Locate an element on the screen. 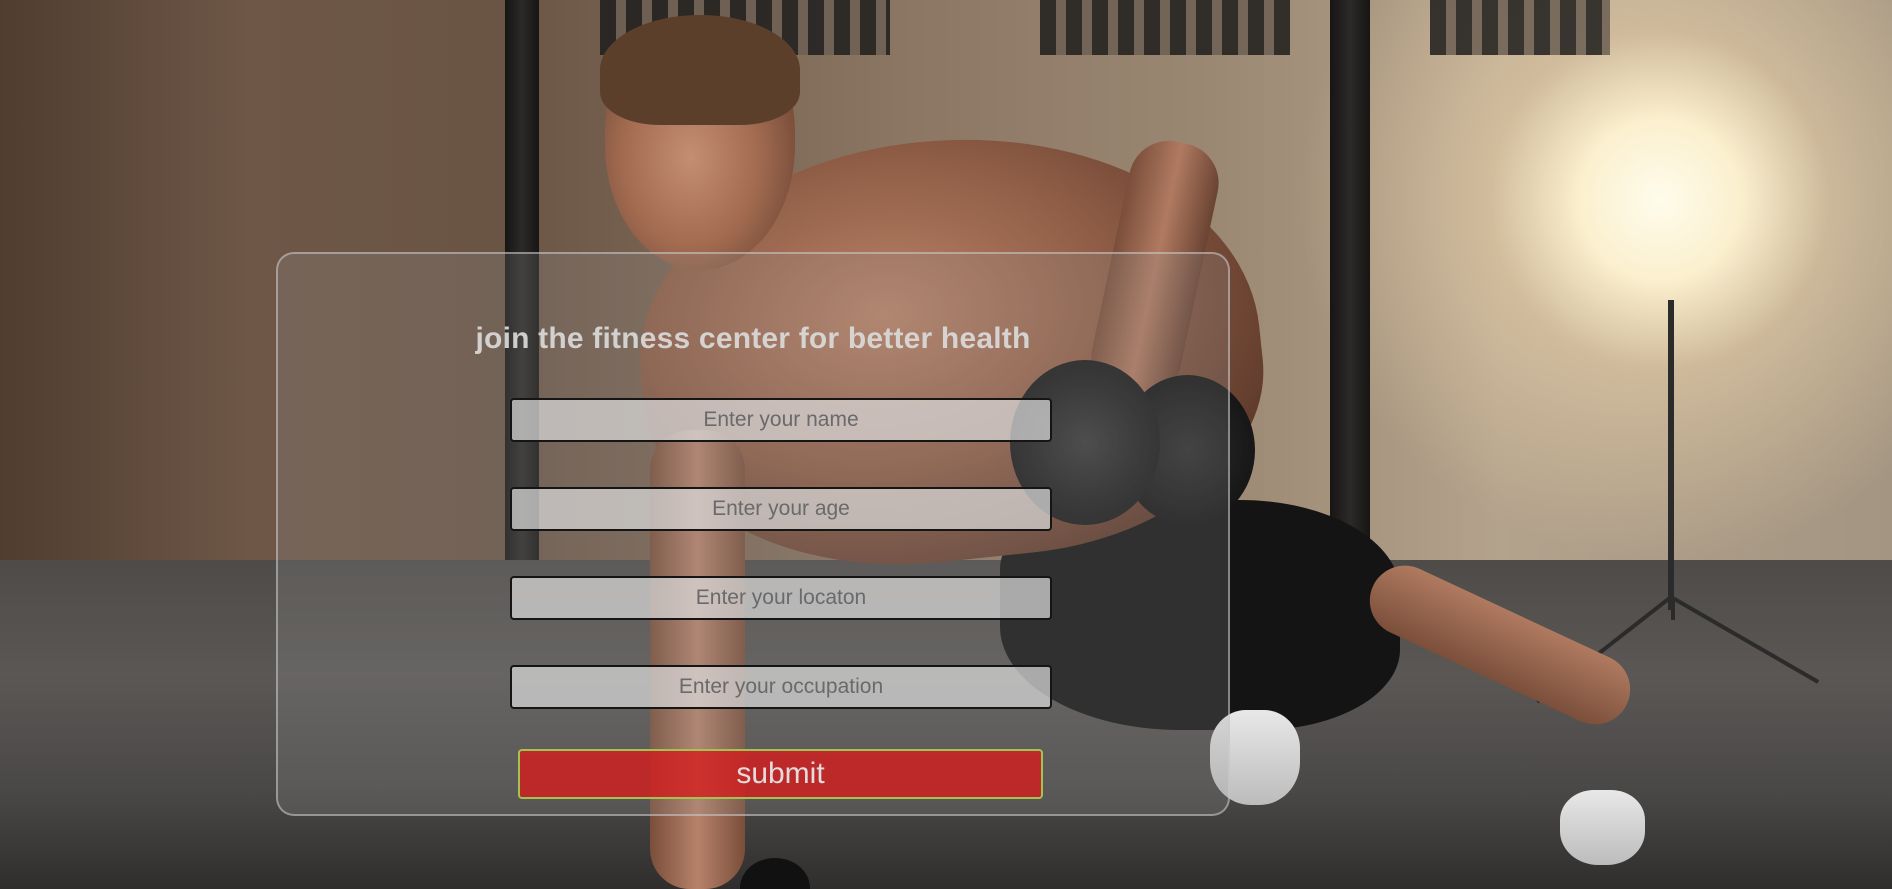  submit-button: submit is located at coordinates (780, 774).